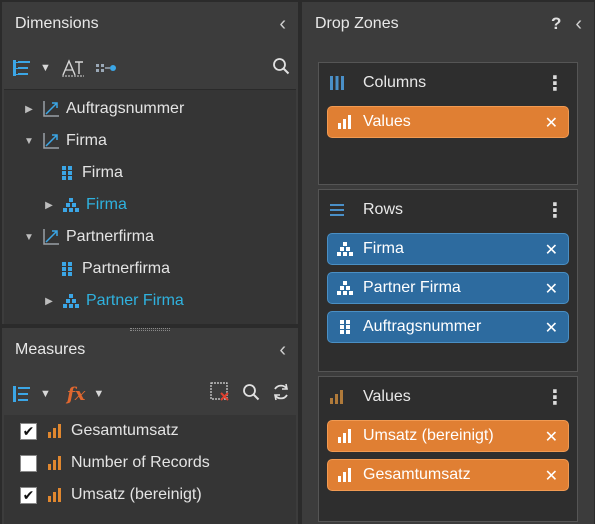 The width and height of the screenshot is (595, 524). What do you see at coordinates (337, 397) in the screenshot?
I see `values-icon` at bounding box center [337, 397].